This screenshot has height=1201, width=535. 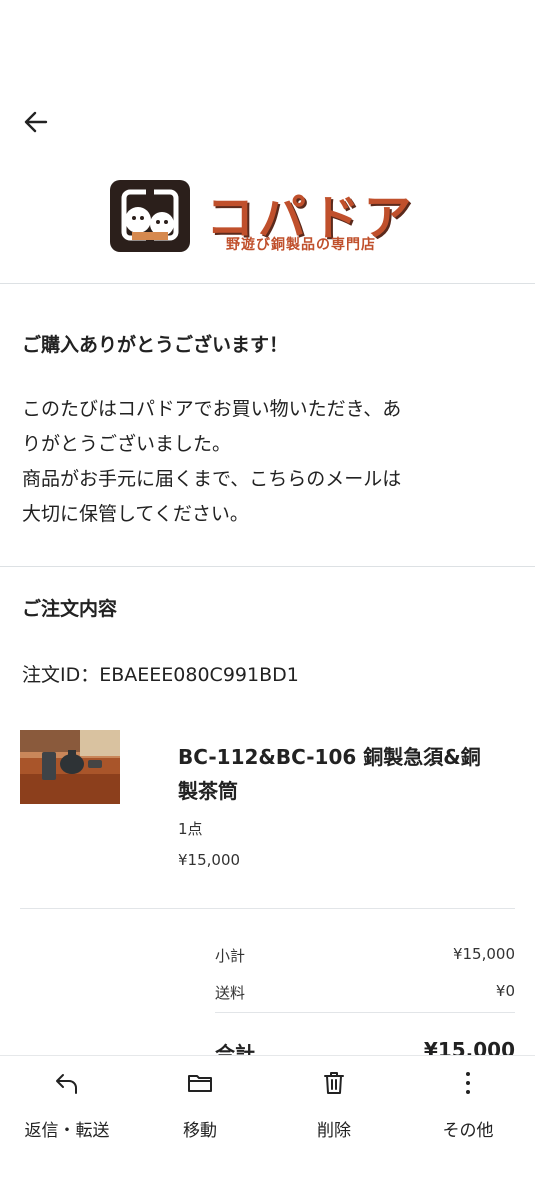 What do you see at coordinates (334, 1104) in the screenshot?
I see `delete-button: 削除` at bounding box center [334, 1104].